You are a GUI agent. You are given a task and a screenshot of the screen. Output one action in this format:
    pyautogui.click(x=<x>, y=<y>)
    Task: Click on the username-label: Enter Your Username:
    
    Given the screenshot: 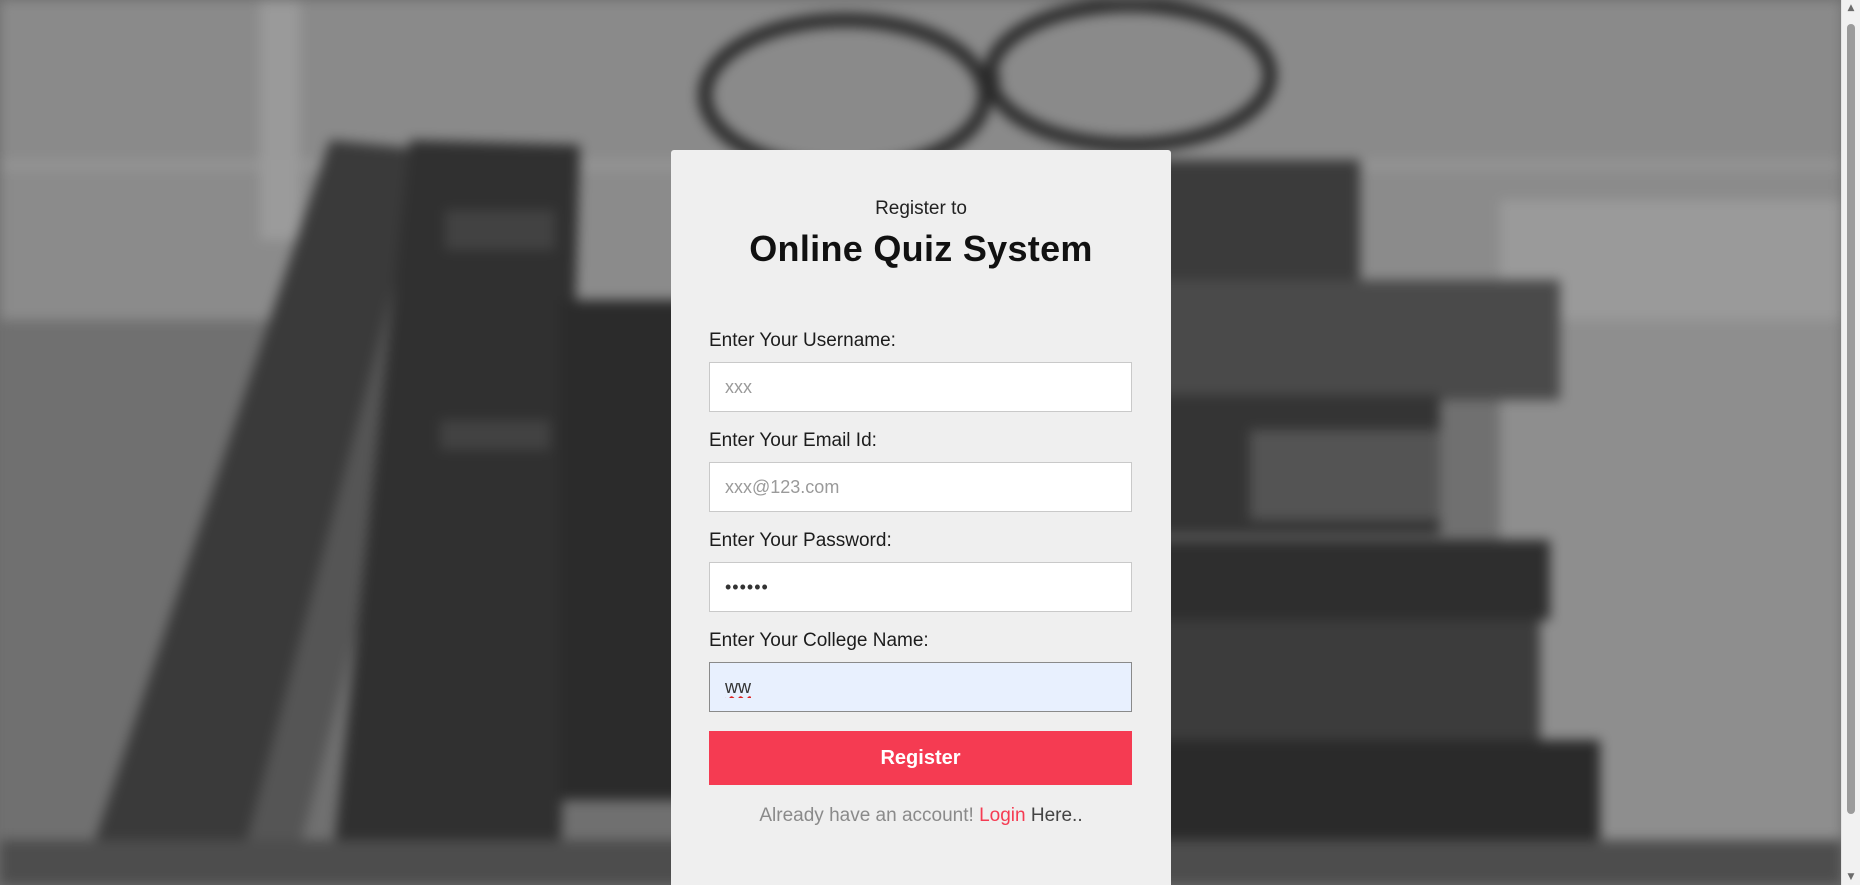 What is the action you would take?
    pyautogui.click(x=802, y=340)
    